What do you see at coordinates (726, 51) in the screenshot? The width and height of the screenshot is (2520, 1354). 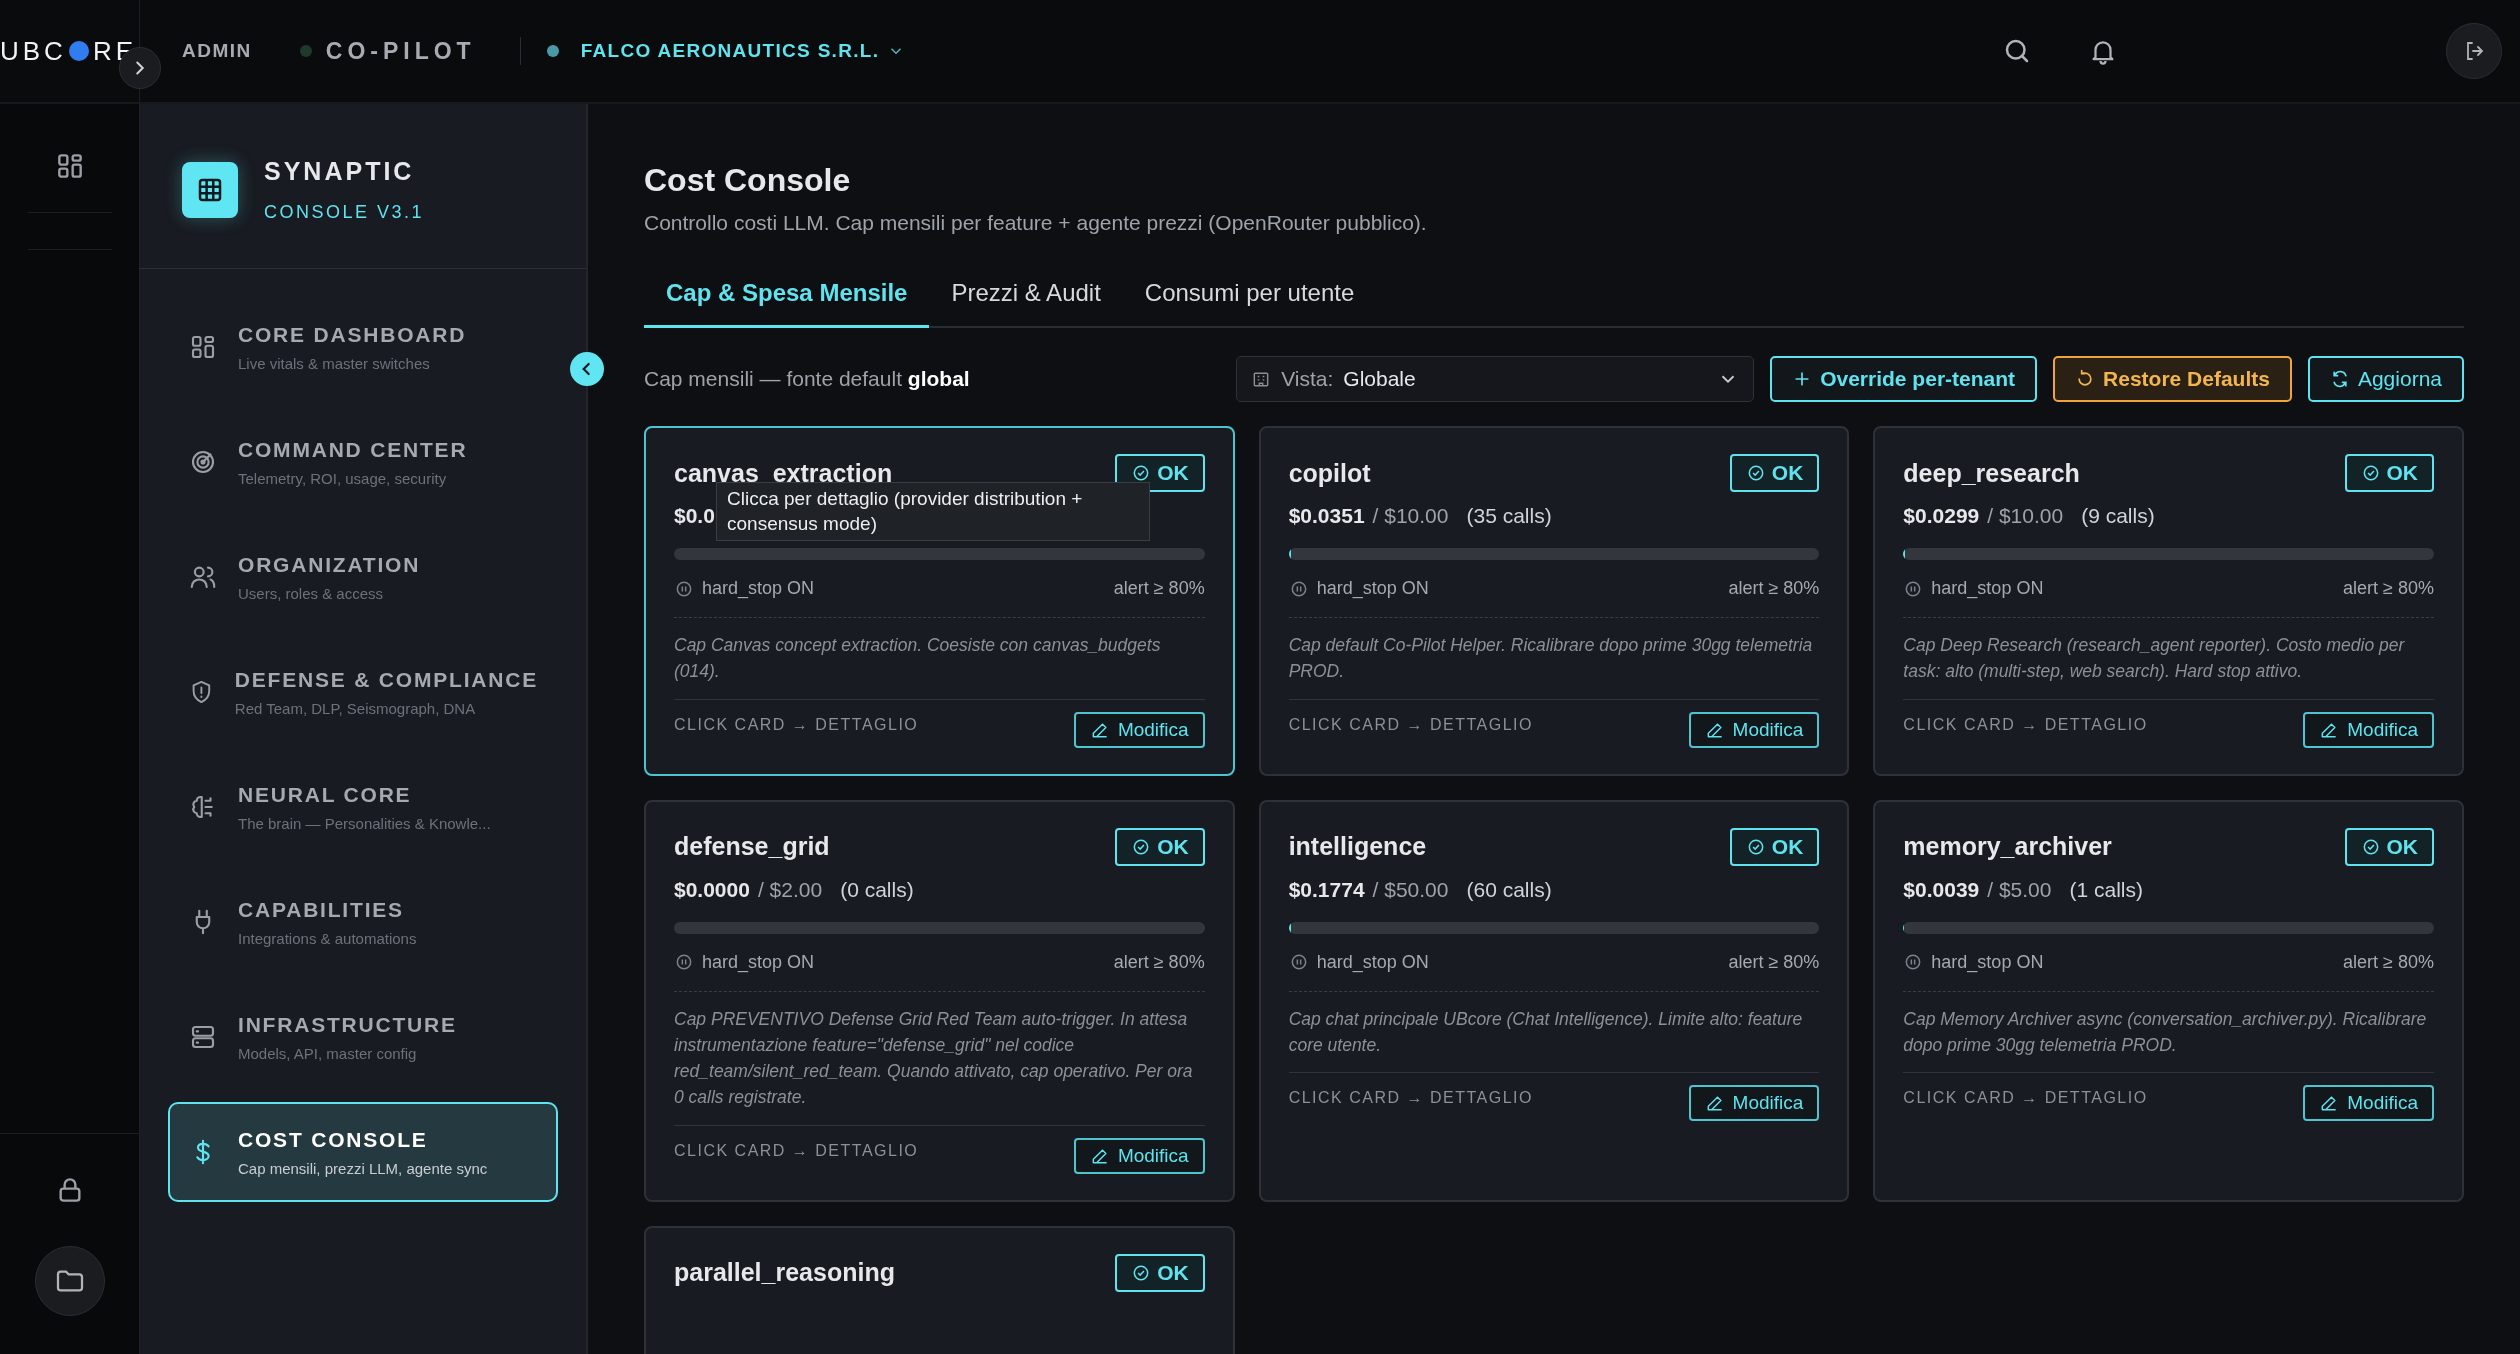 I see `tenant-selector: FALCO AERONAUTICS S.R.L.` at bounding box center [726, 51].